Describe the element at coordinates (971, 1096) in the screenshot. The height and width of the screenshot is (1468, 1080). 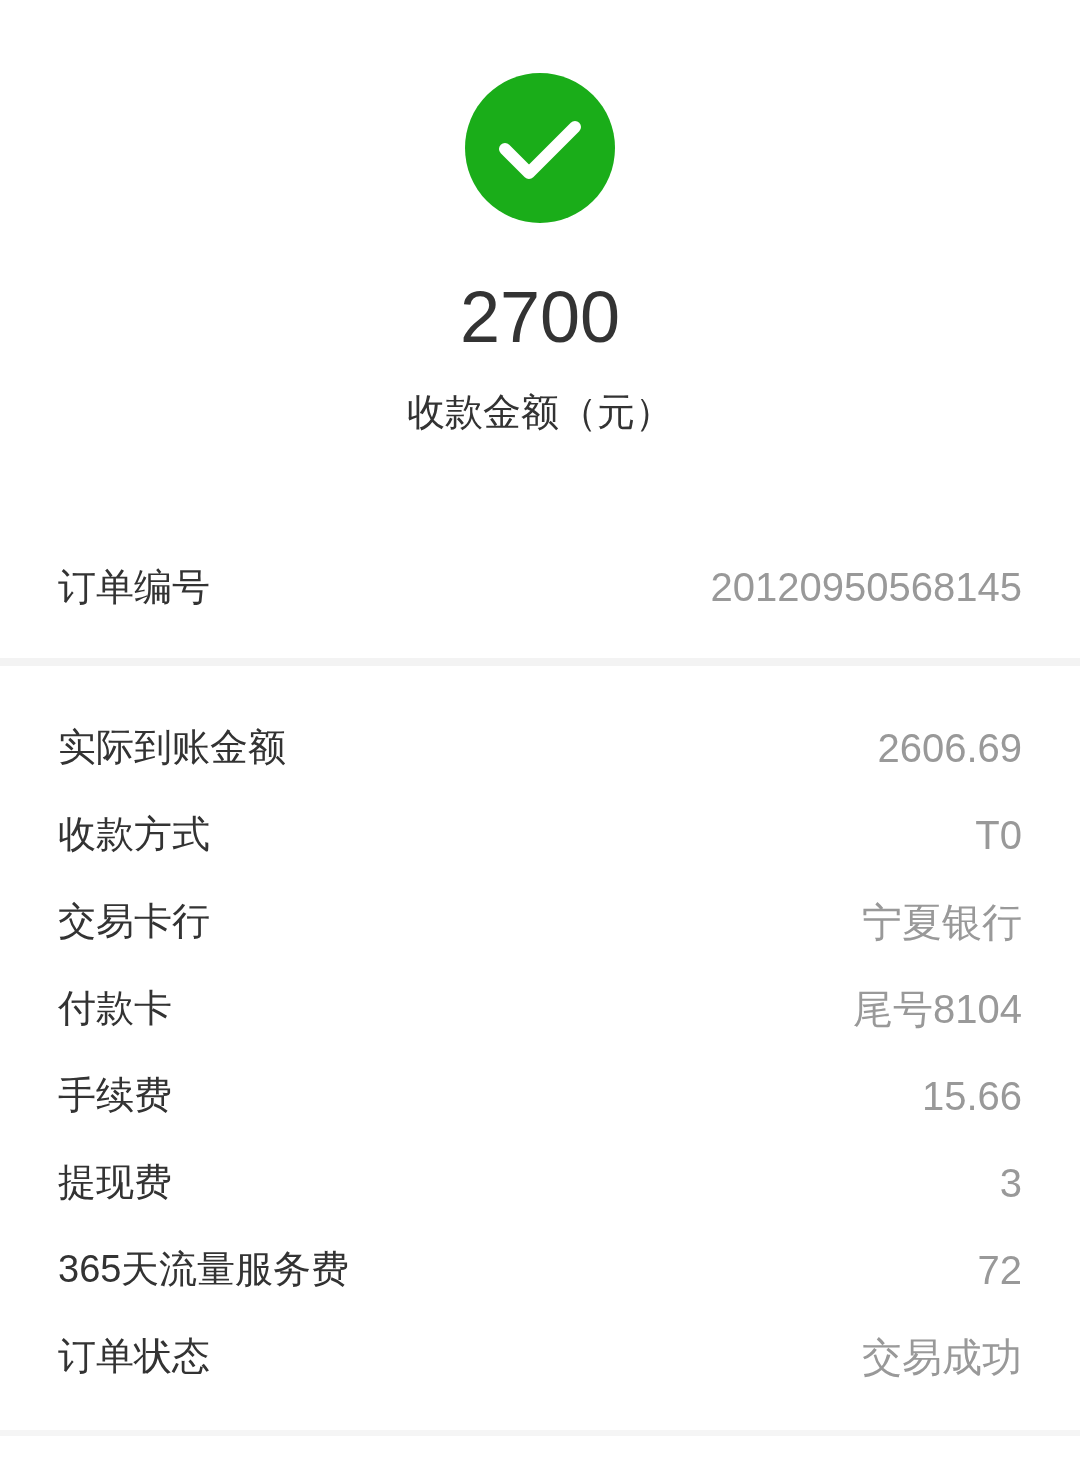
I see `field-value: 15.66` at that location.